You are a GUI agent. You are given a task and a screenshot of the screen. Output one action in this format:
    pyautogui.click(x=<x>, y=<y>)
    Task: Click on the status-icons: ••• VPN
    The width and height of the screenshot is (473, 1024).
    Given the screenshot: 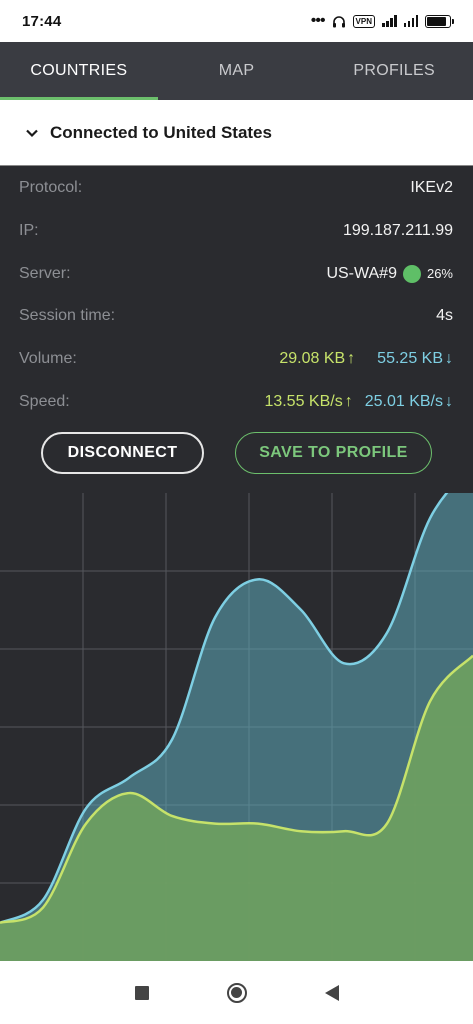 What is the action you would take?
    pyautogui.click(x=382, y=20)
    